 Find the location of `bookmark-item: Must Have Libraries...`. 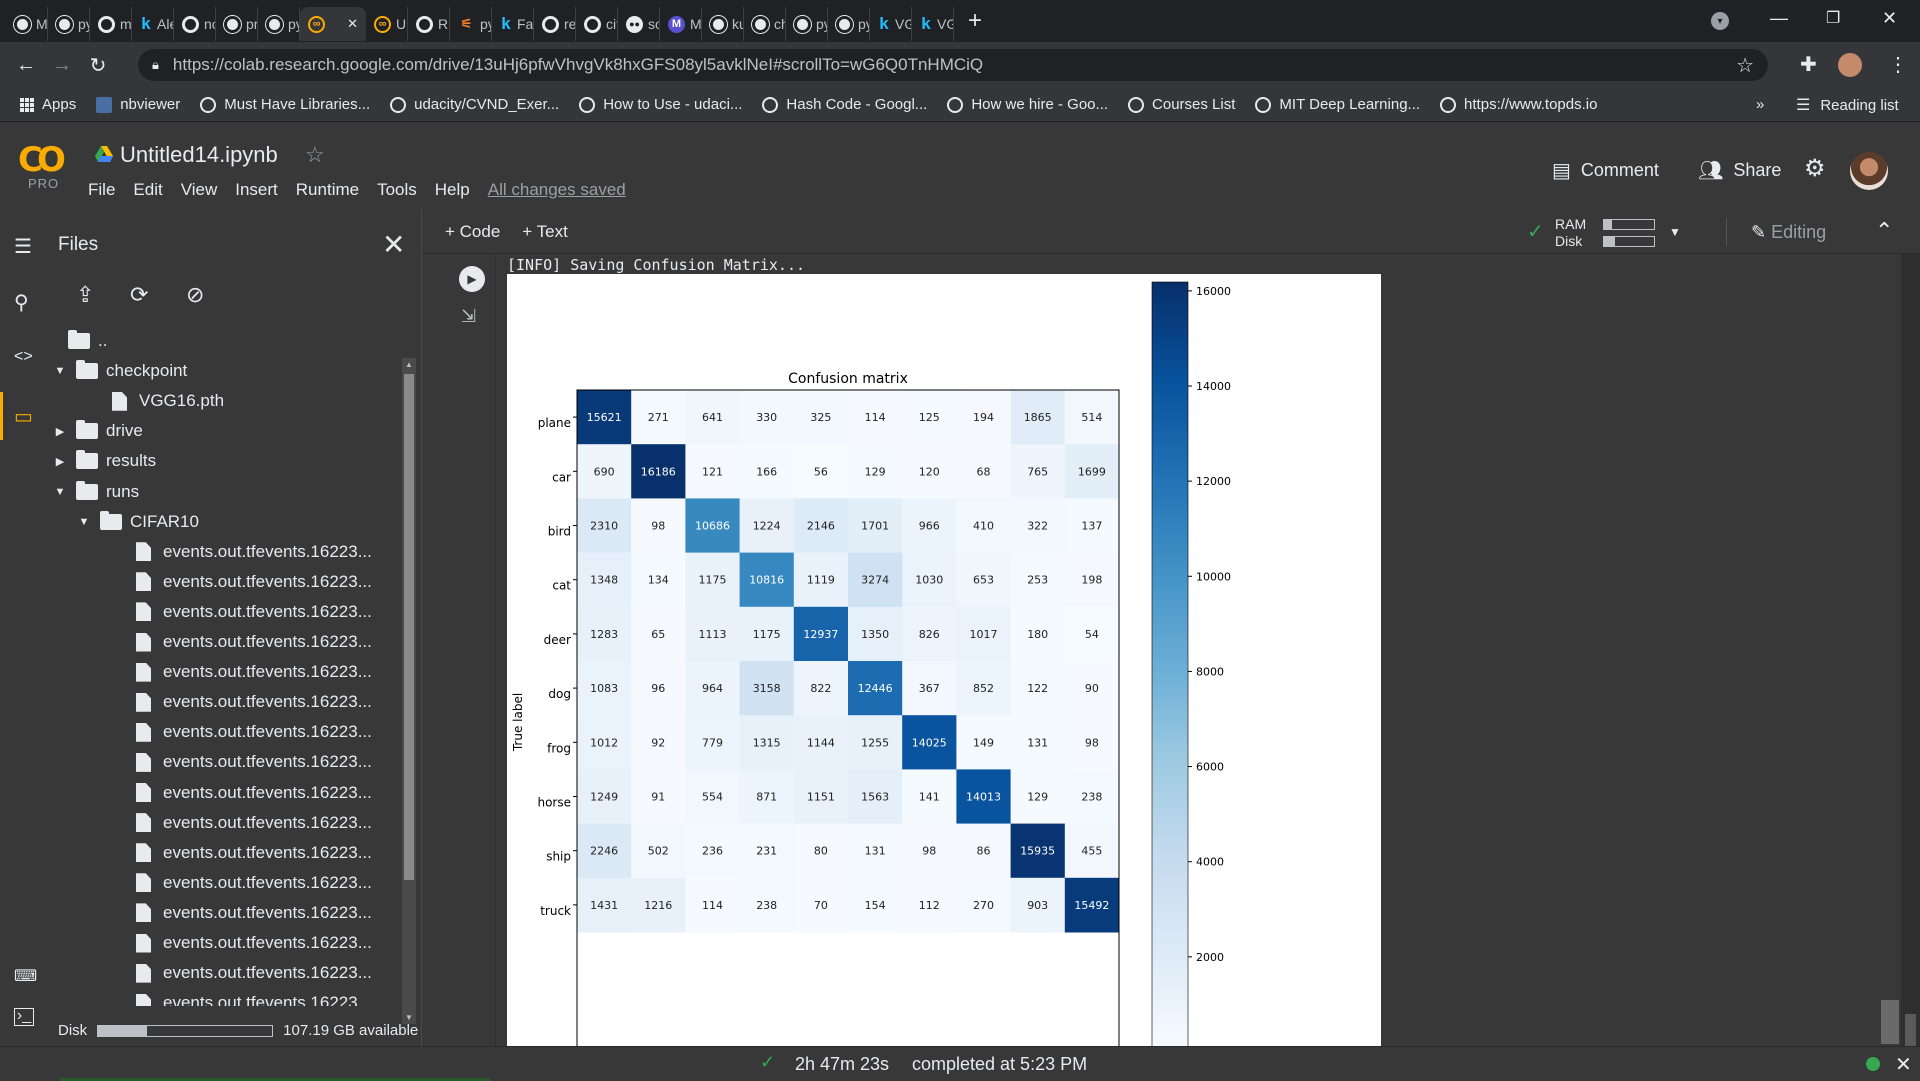

bookmark-item: Must Have Libraries... is located at coordinates (285, 104).